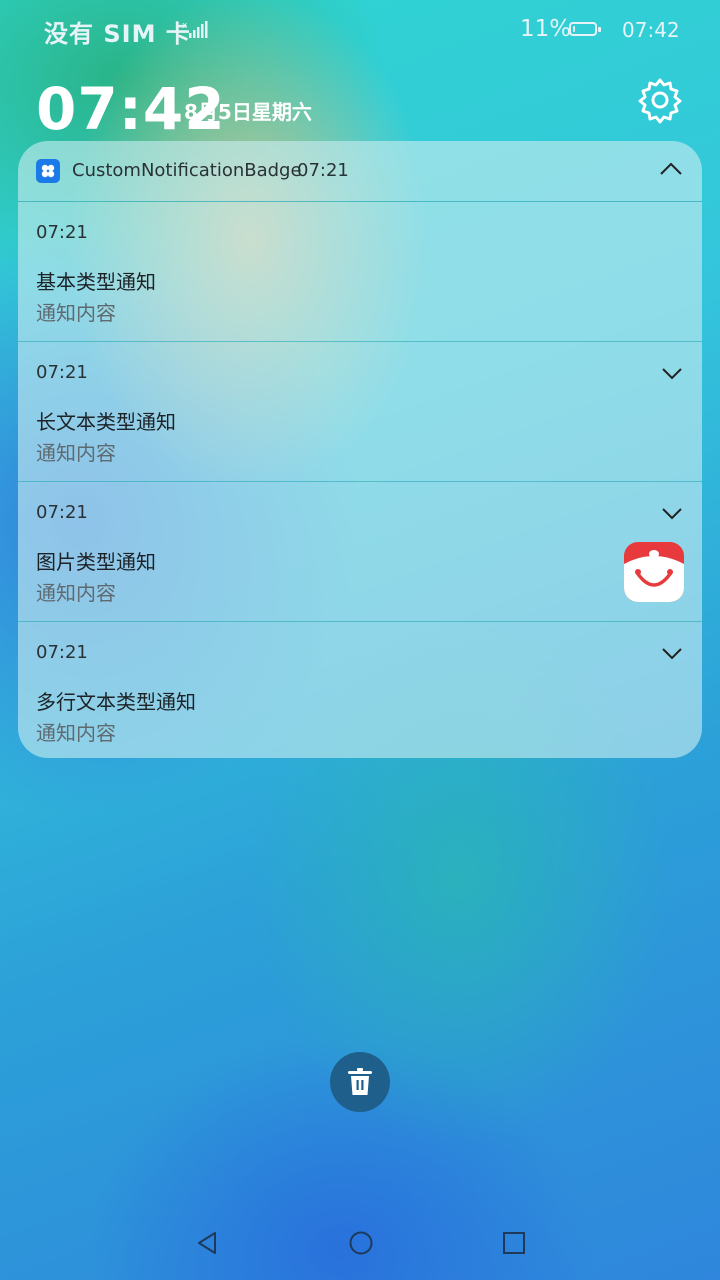  What do you see at coordinates (671, 168) in the screenshot?
I see `chevron-up-icon` at bounding box center [671, 168].